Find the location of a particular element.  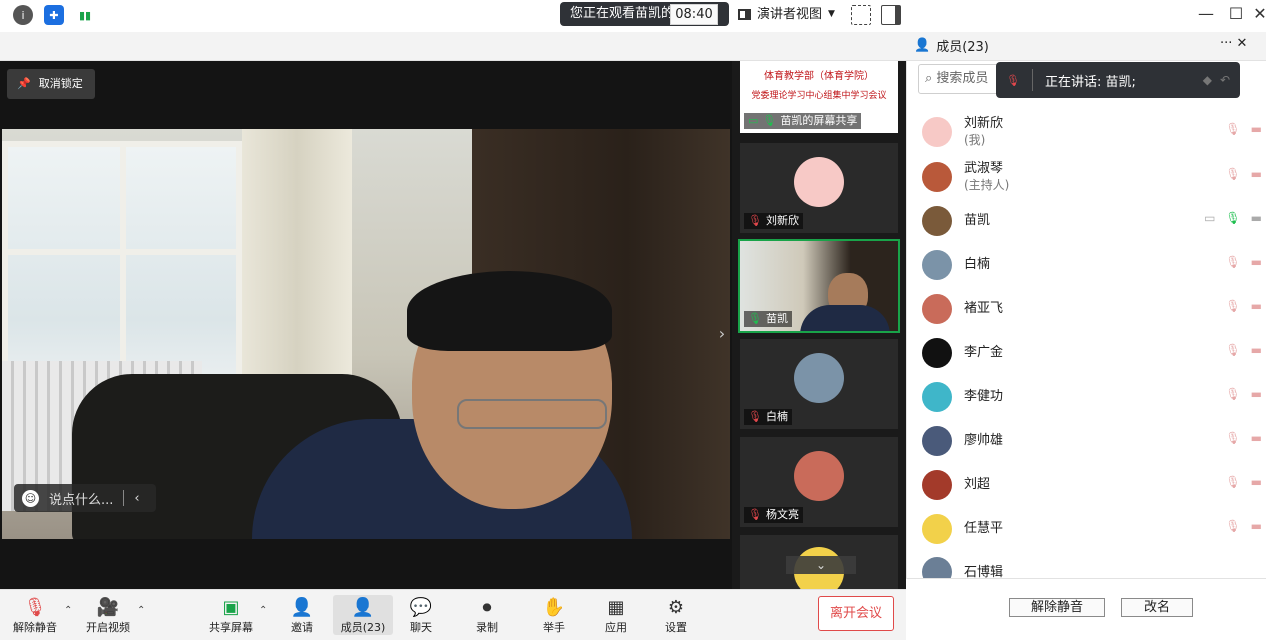

minimize-button: — is located at coordinates (1206, 13).